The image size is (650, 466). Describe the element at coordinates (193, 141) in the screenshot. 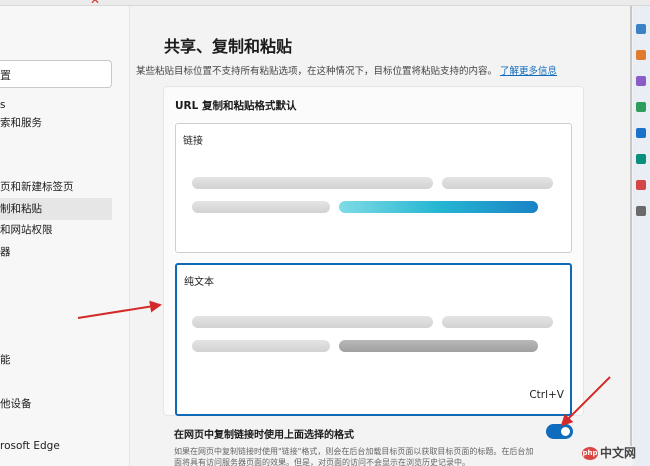

I see `option-link-label: 链接` at that location.